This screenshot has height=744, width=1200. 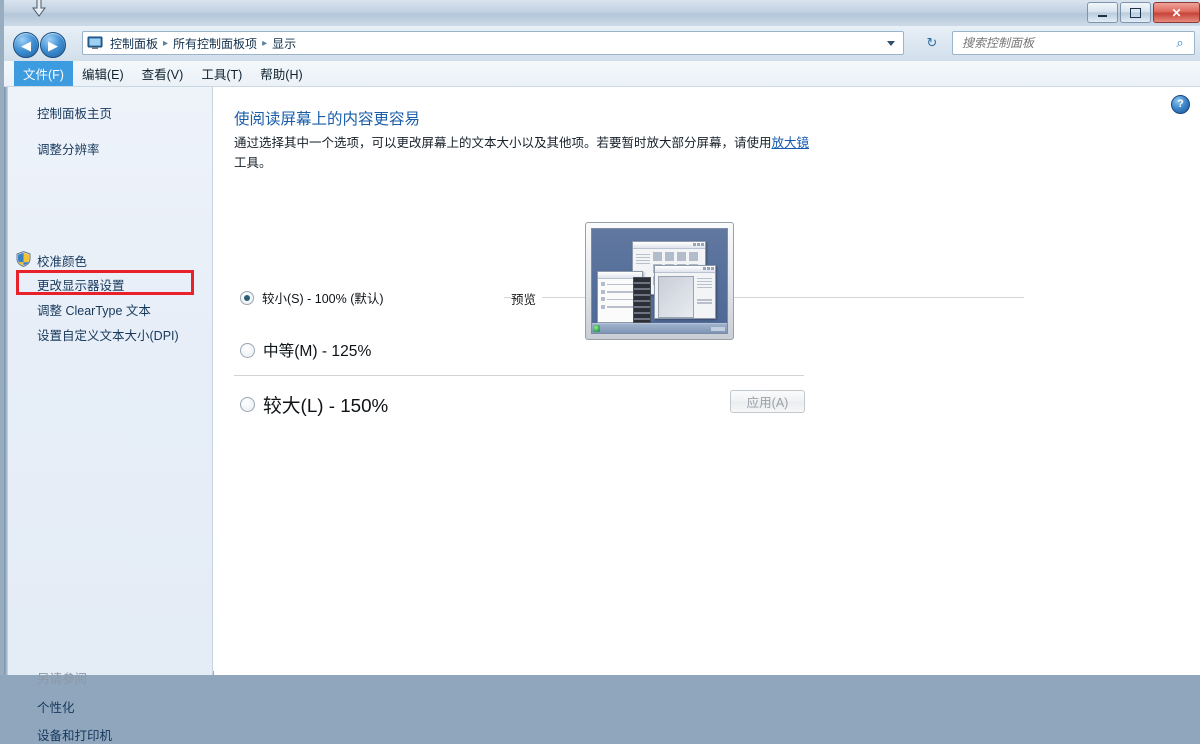 What do you see at coordinates (764, 297) in the screenshot?
I see `preview-group-rule` at bounding box center [764, 297].